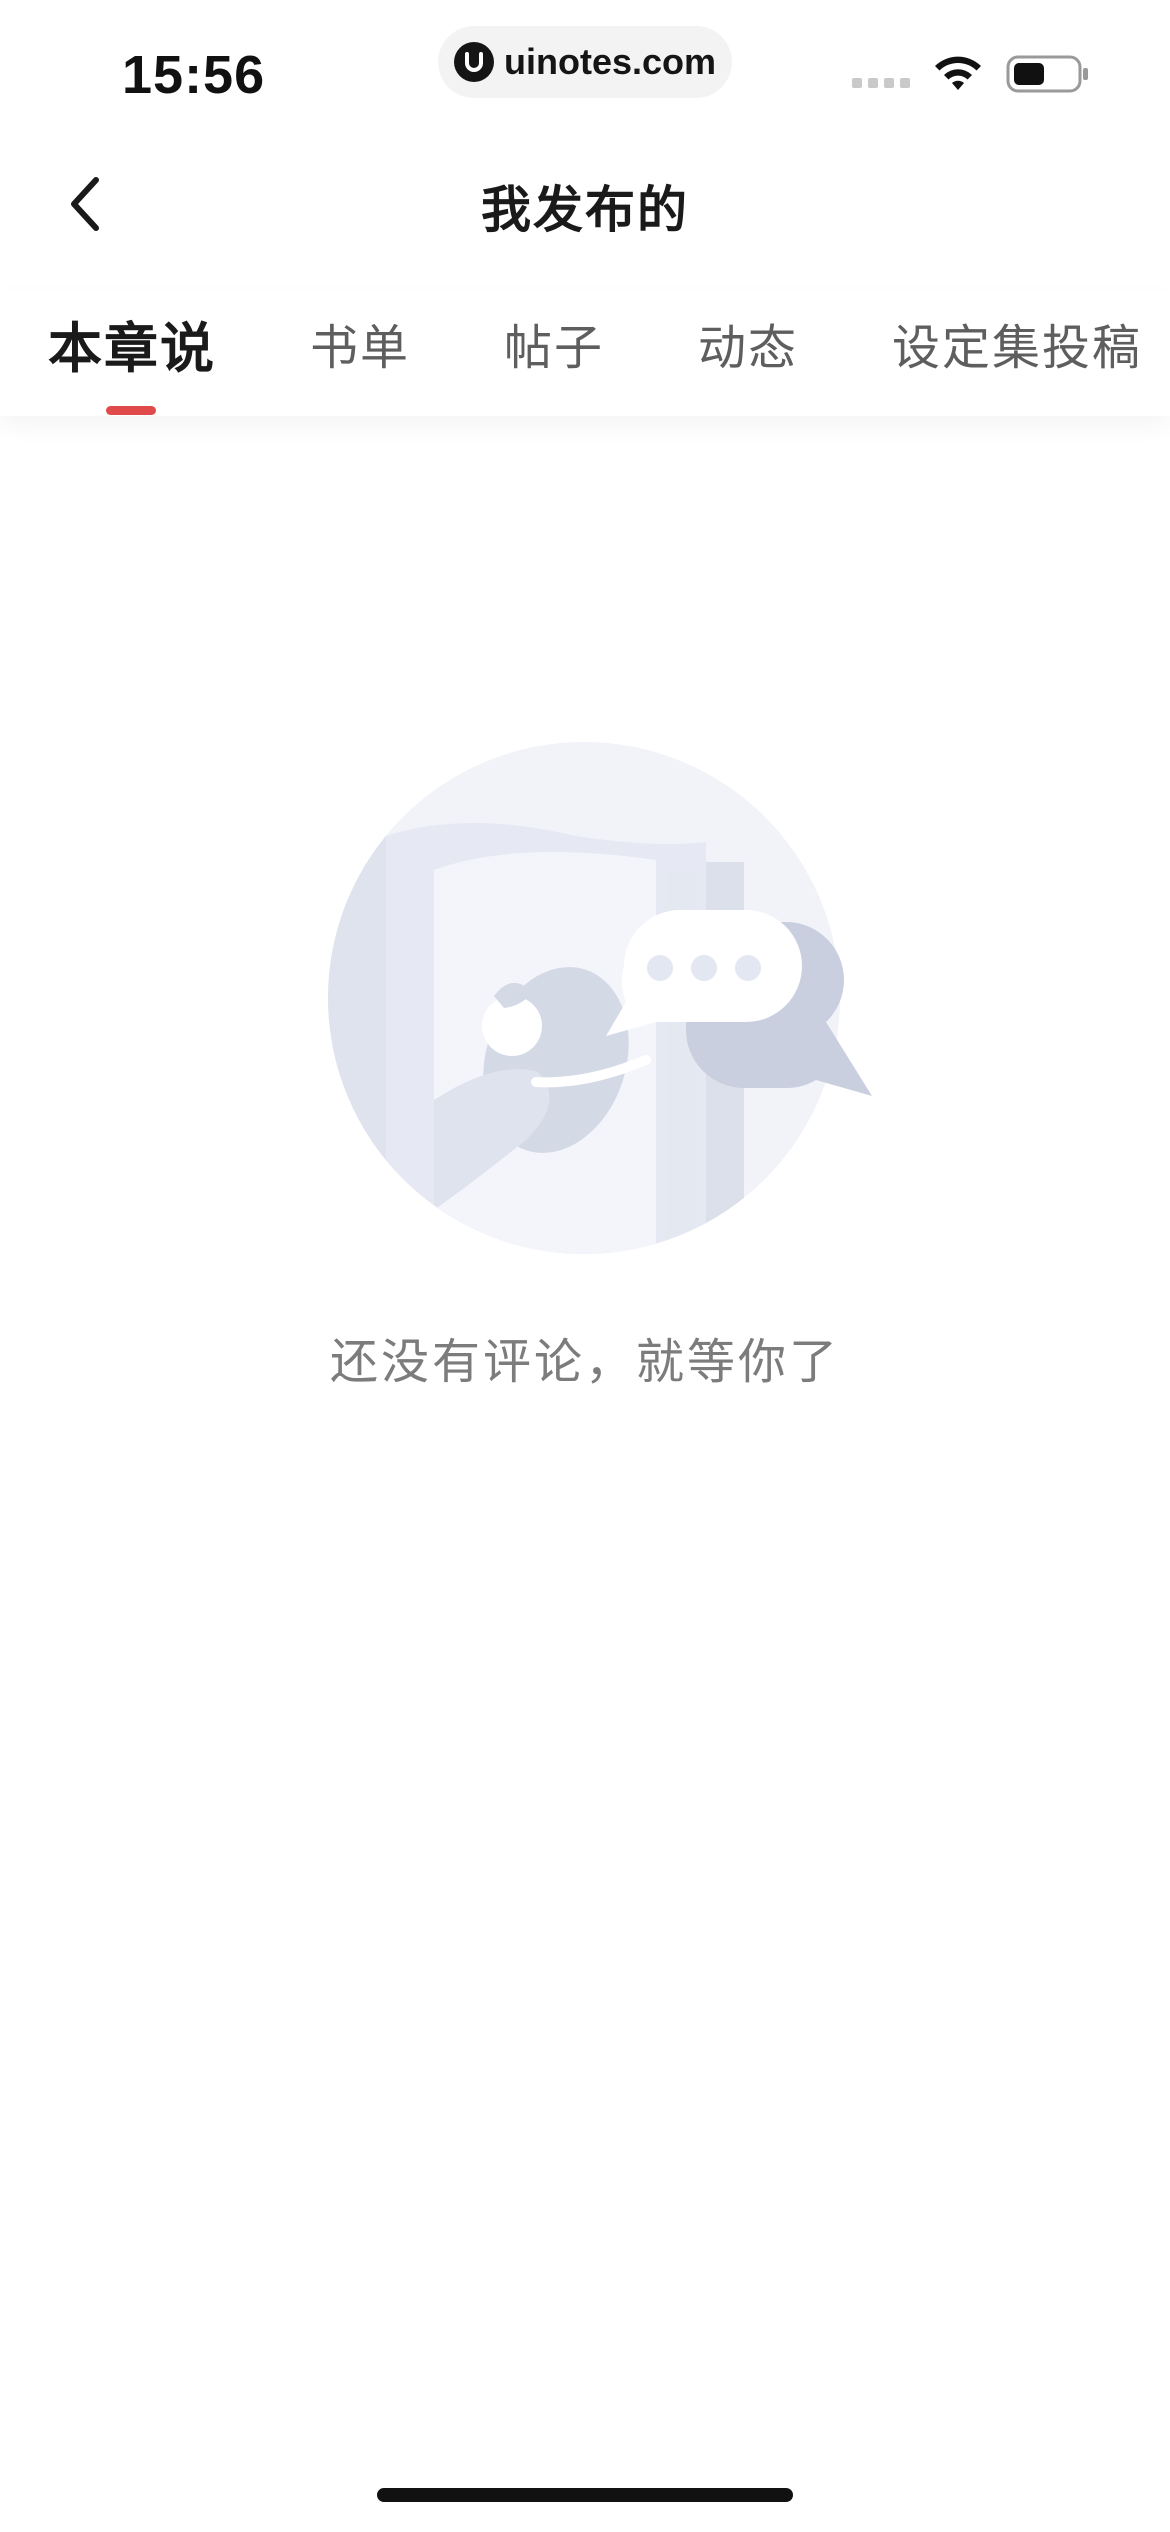 Image resolution: width=1170 pixels, height=2532 pixels. I want to click on tab-tiezi: 帖子, so click(554, 343).